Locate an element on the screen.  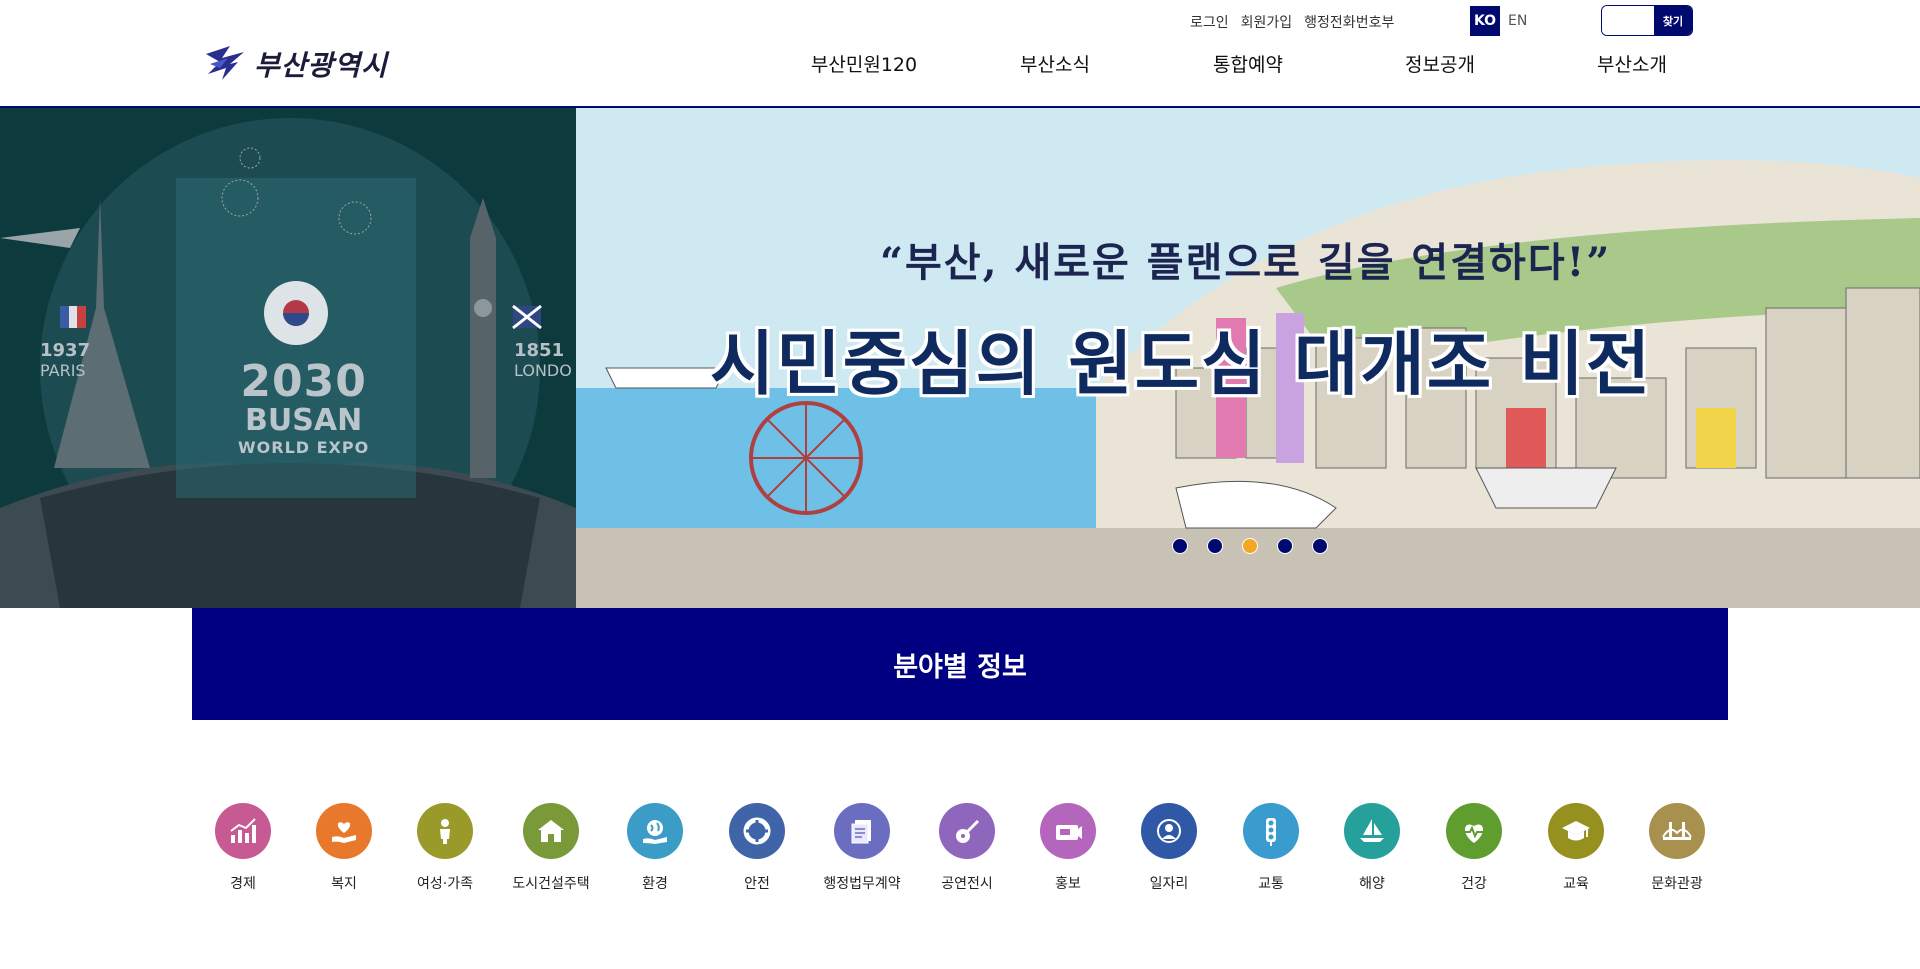
paris-label: 1937 PARIS is located at coordinates (65, 360).